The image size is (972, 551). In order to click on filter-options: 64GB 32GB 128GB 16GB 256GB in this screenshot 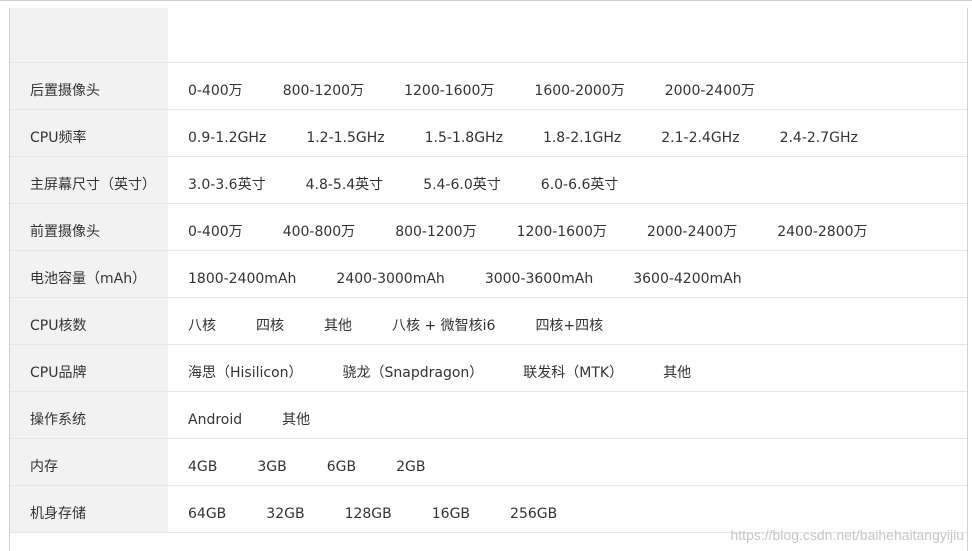, I will do `click(567, 509)`.